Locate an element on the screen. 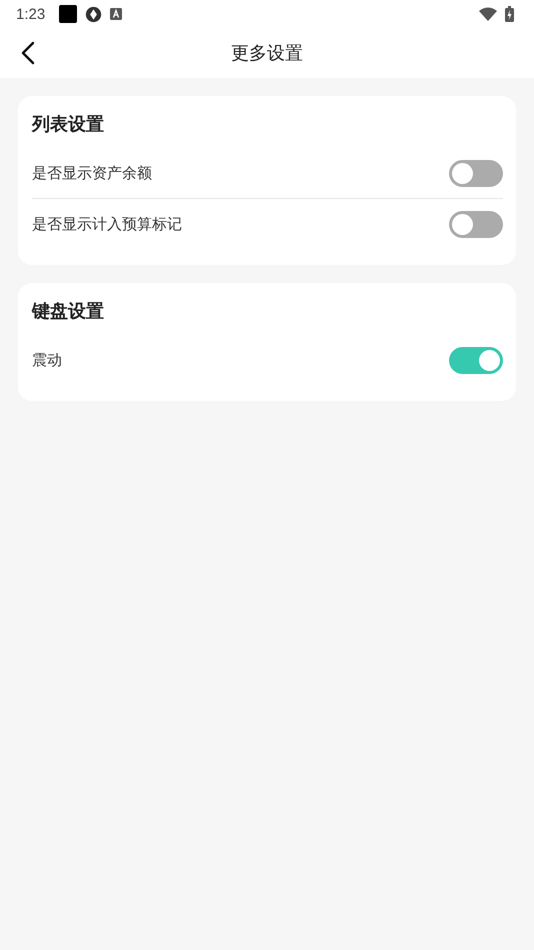 The height and width of the screenshot is (950, 534). wifi-icon is located at coordinates (488, 14).